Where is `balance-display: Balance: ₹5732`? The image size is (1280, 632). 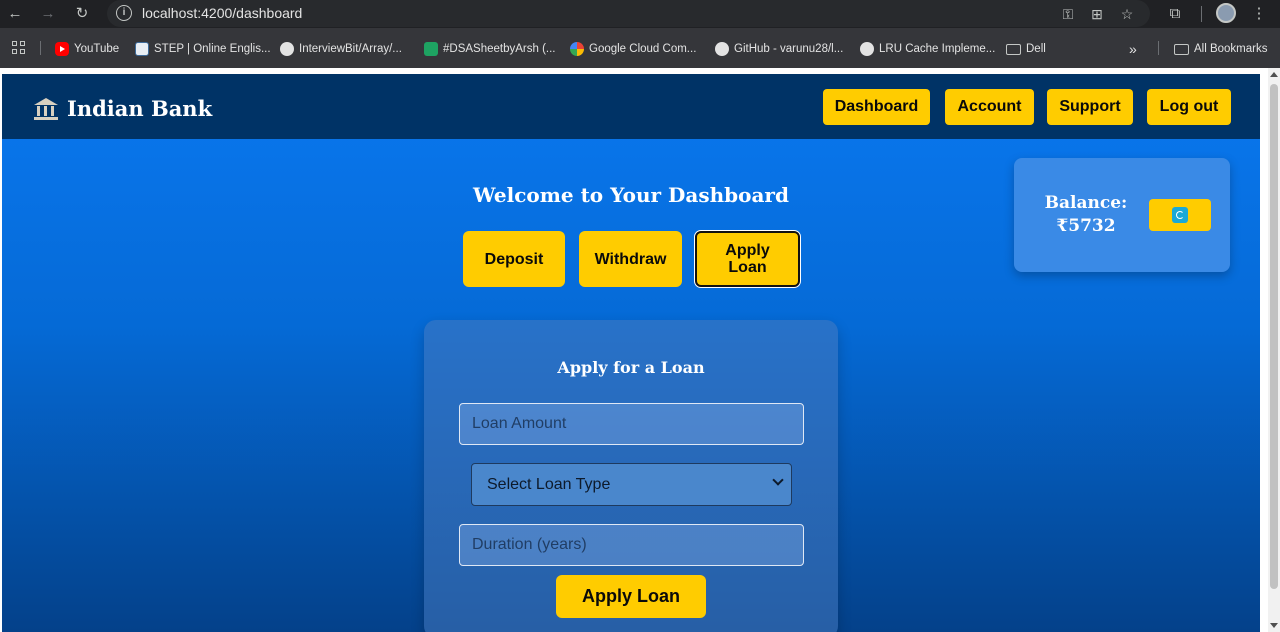
balance-display: Balance: ₹5732 is located at coordinates (1086, 215).